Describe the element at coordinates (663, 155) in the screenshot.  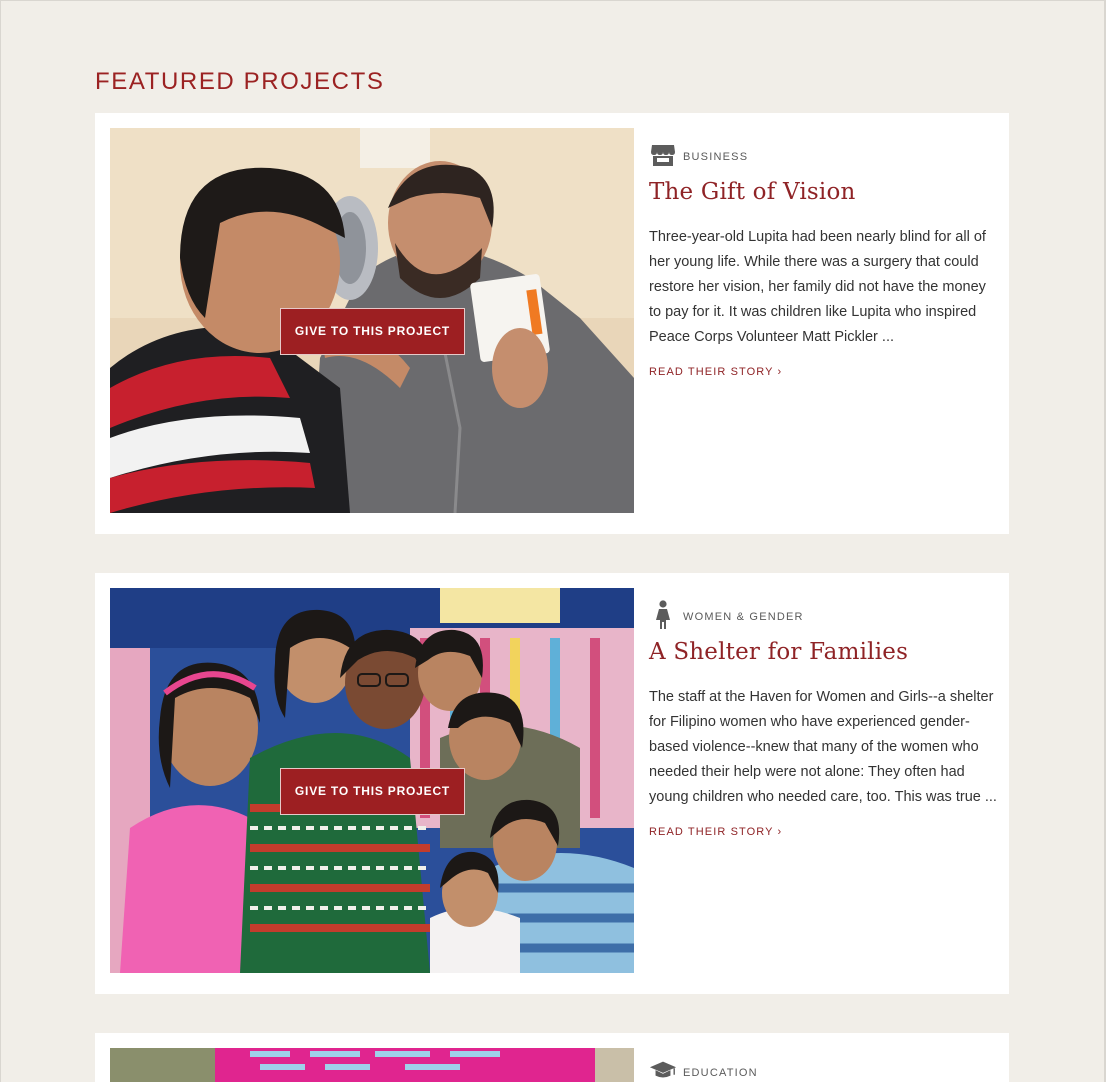
I see `storefront-icon` at that location.